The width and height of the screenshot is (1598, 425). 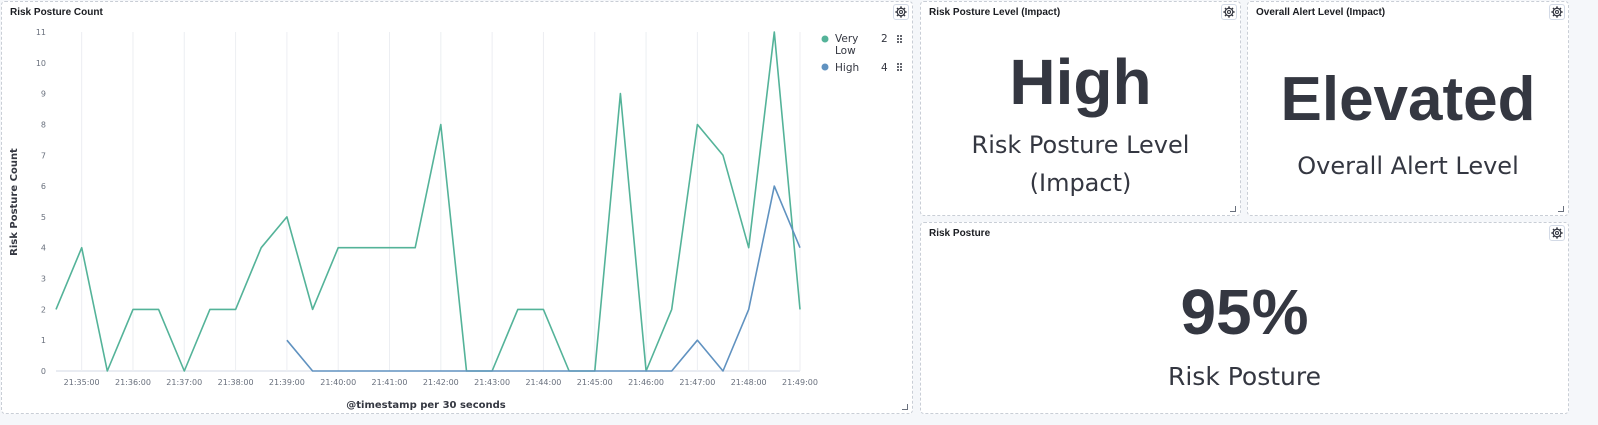 I want to click on legend-label-very-low-cont: Low, so click(x=845, y=51).